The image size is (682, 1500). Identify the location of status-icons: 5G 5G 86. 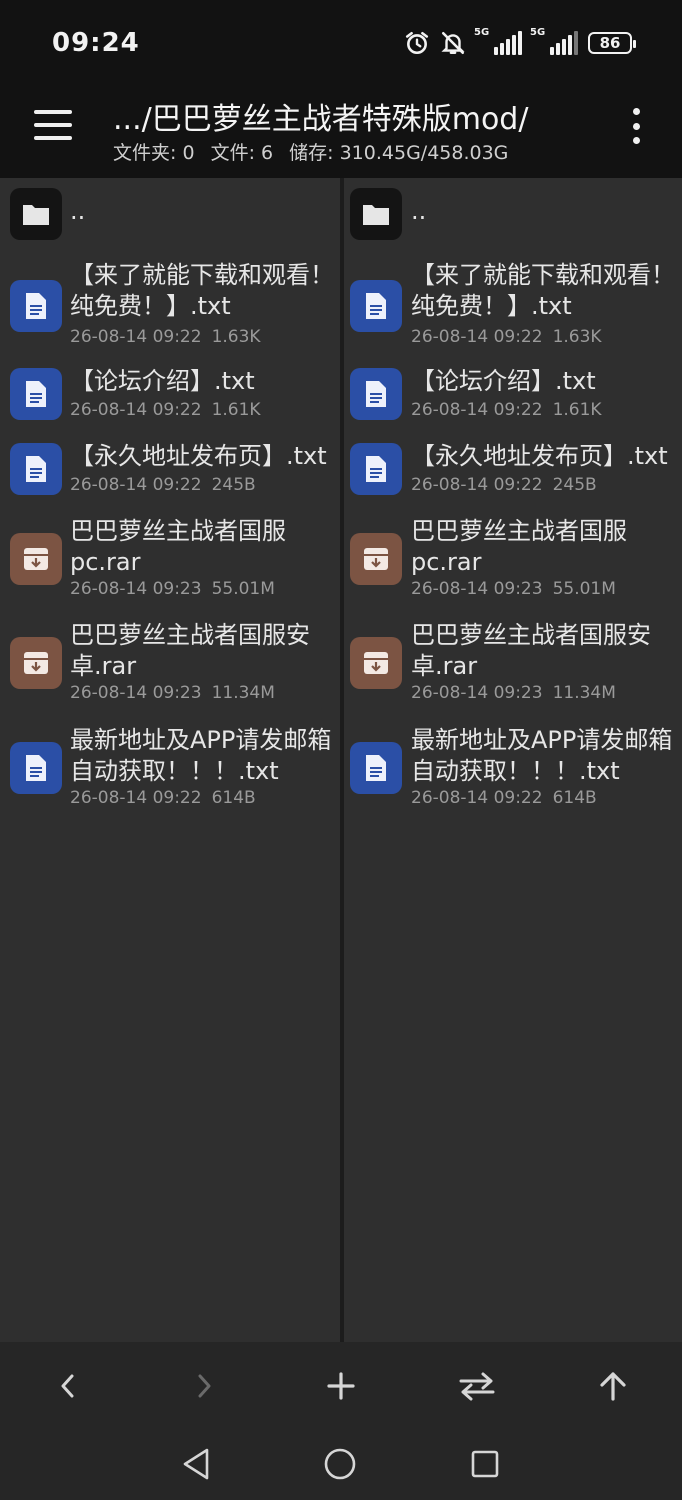
(520, 42).